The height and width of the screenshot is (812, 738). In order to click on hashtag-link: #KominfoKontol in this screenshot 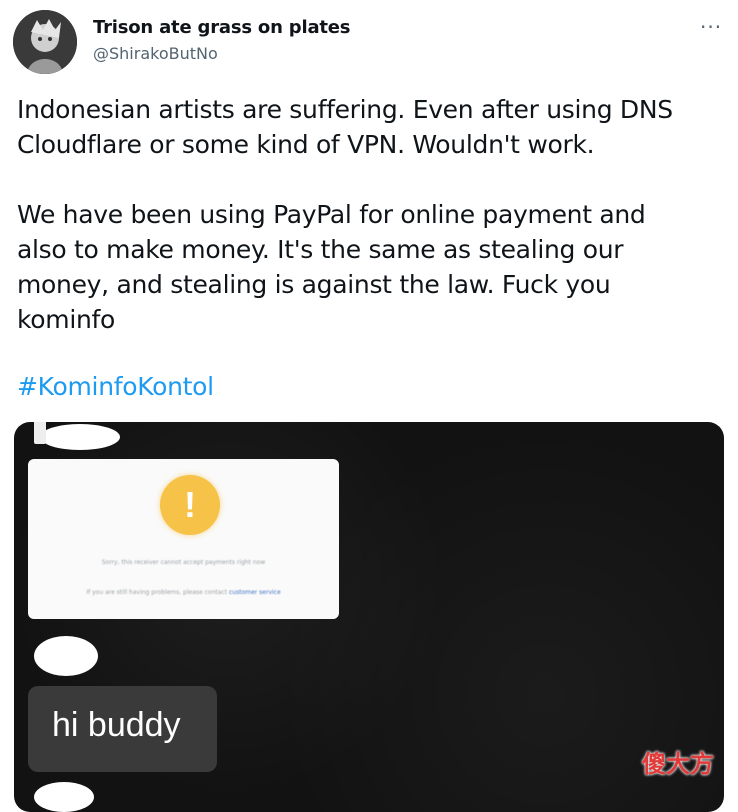, I will do `click(115, 386)`.